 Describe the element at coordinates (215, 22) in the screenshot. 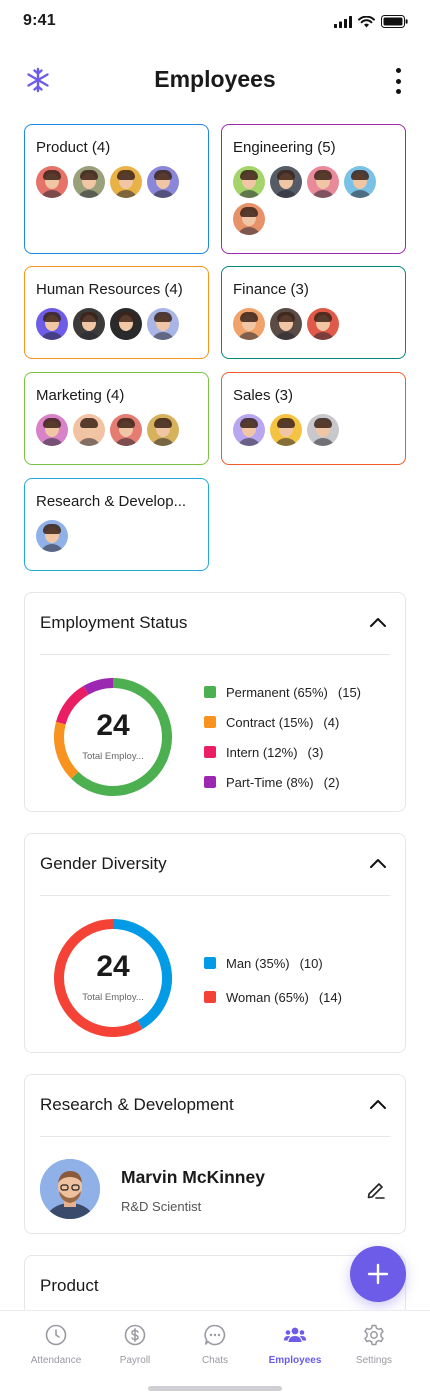

I see `status-bar: 9:41` at that location.